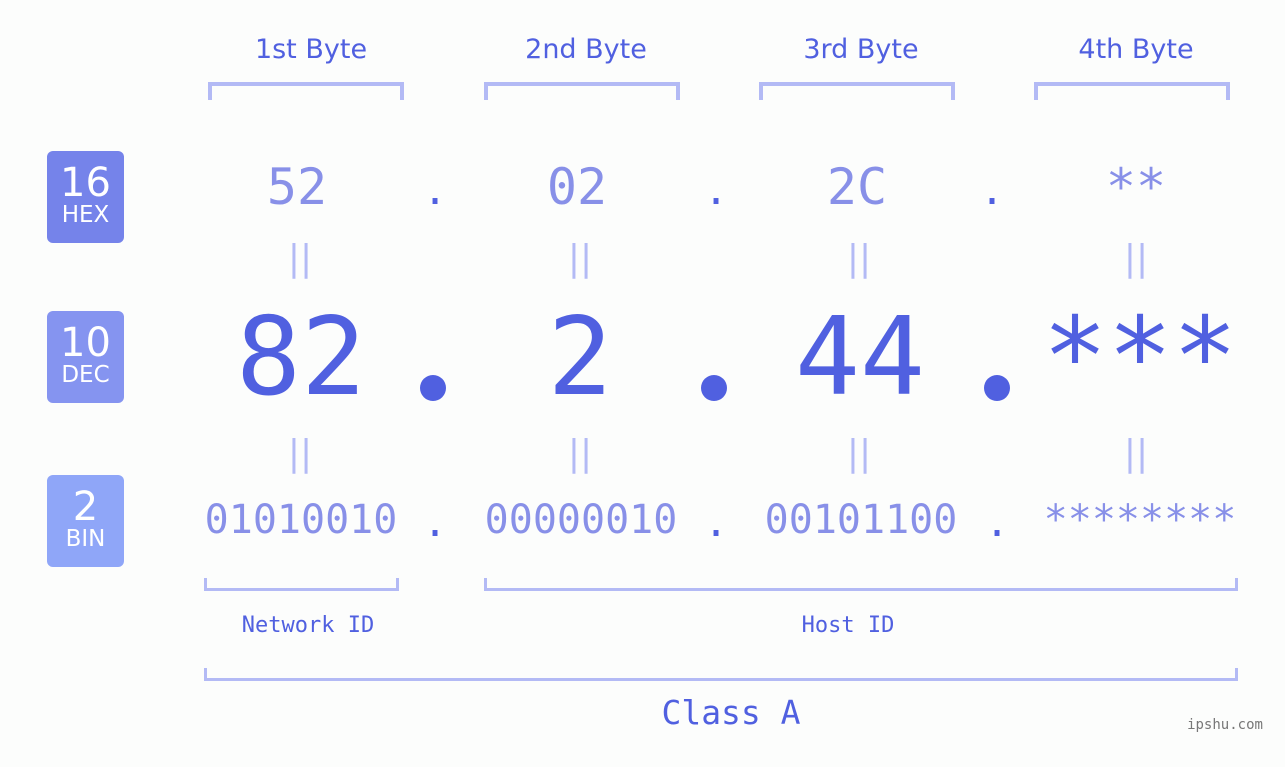  What do you see at coordinates (860, 357) in the screenshot?
I see `dec-byte-3: 44` at bounding box center [860, 357].